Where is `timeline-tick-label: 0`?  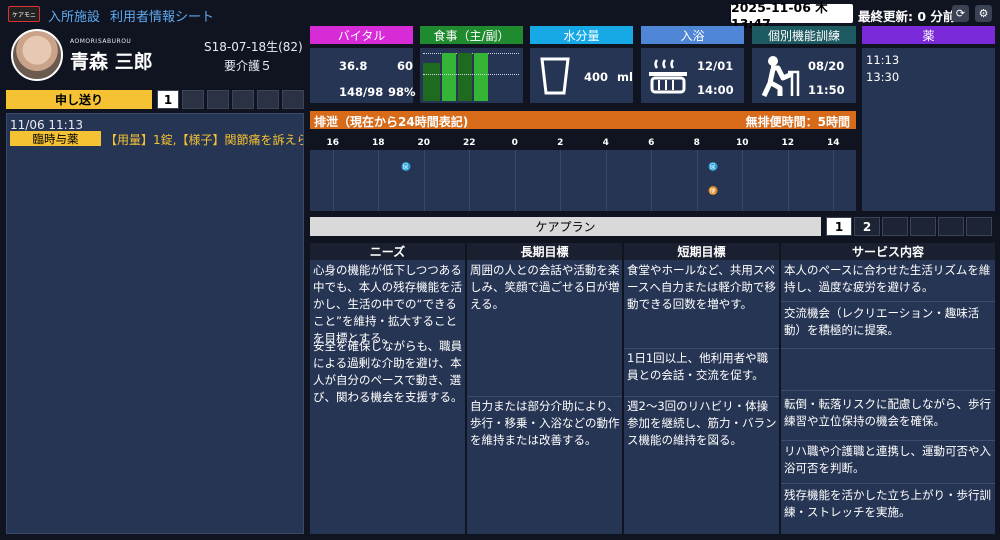
timeline-tick-label: 0 is located at coordinates (514, 143).